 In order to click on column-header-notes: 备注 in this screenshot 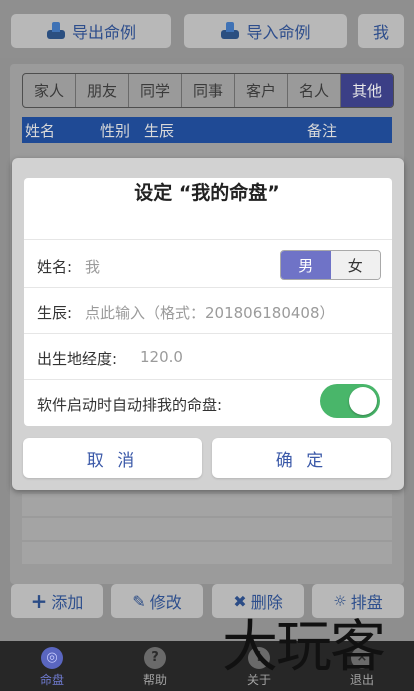, I will do `click(322, 131)`.